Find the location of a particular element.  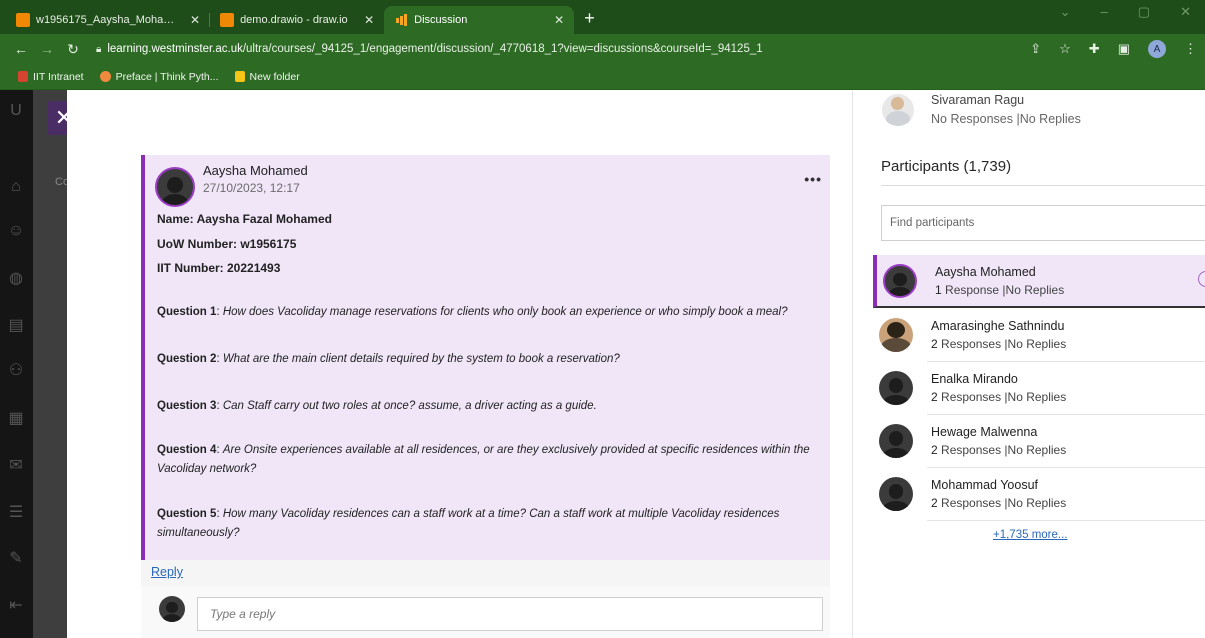

more-options-icon: ••• is located at coordinates (813, 179).